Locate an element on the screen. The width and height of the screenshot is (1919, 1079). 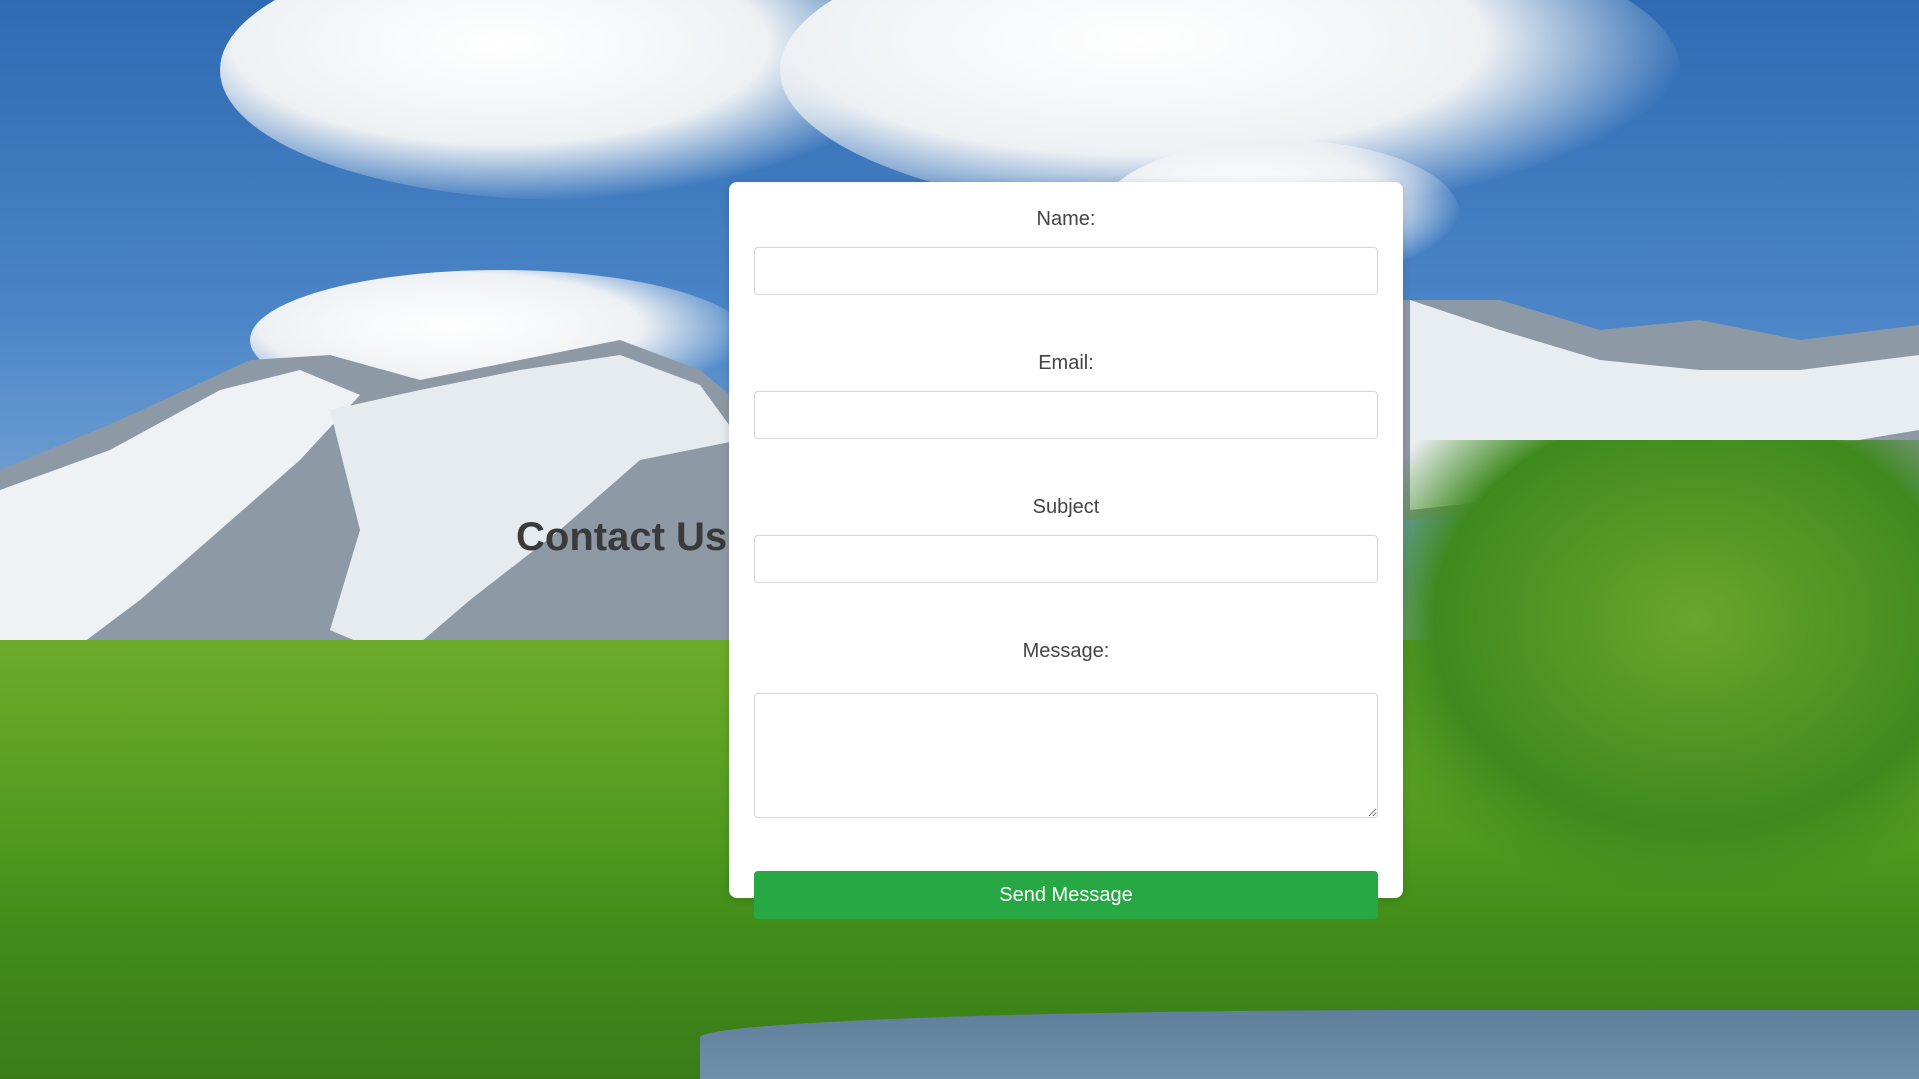
name-input is located at coordinates (1066, 271).